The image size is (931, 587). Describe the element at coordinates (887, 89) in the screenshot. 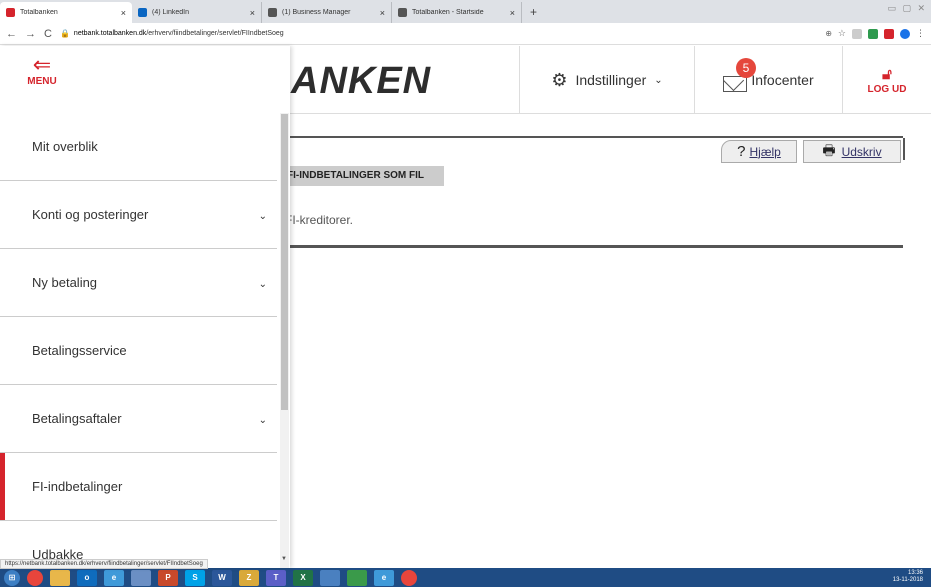

I see `logout-label: LOG UD` at that location.